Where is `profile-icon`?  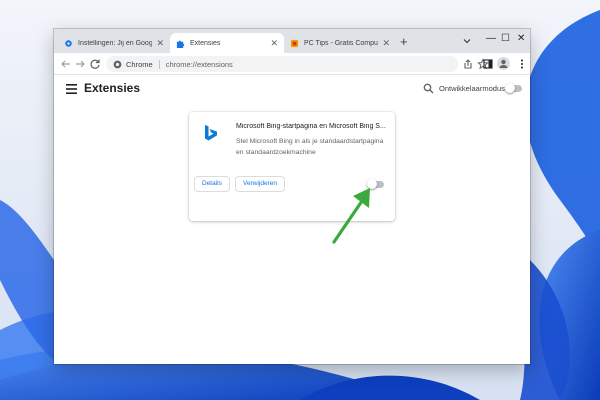 profile-icon is located at coordinates (503, 63).